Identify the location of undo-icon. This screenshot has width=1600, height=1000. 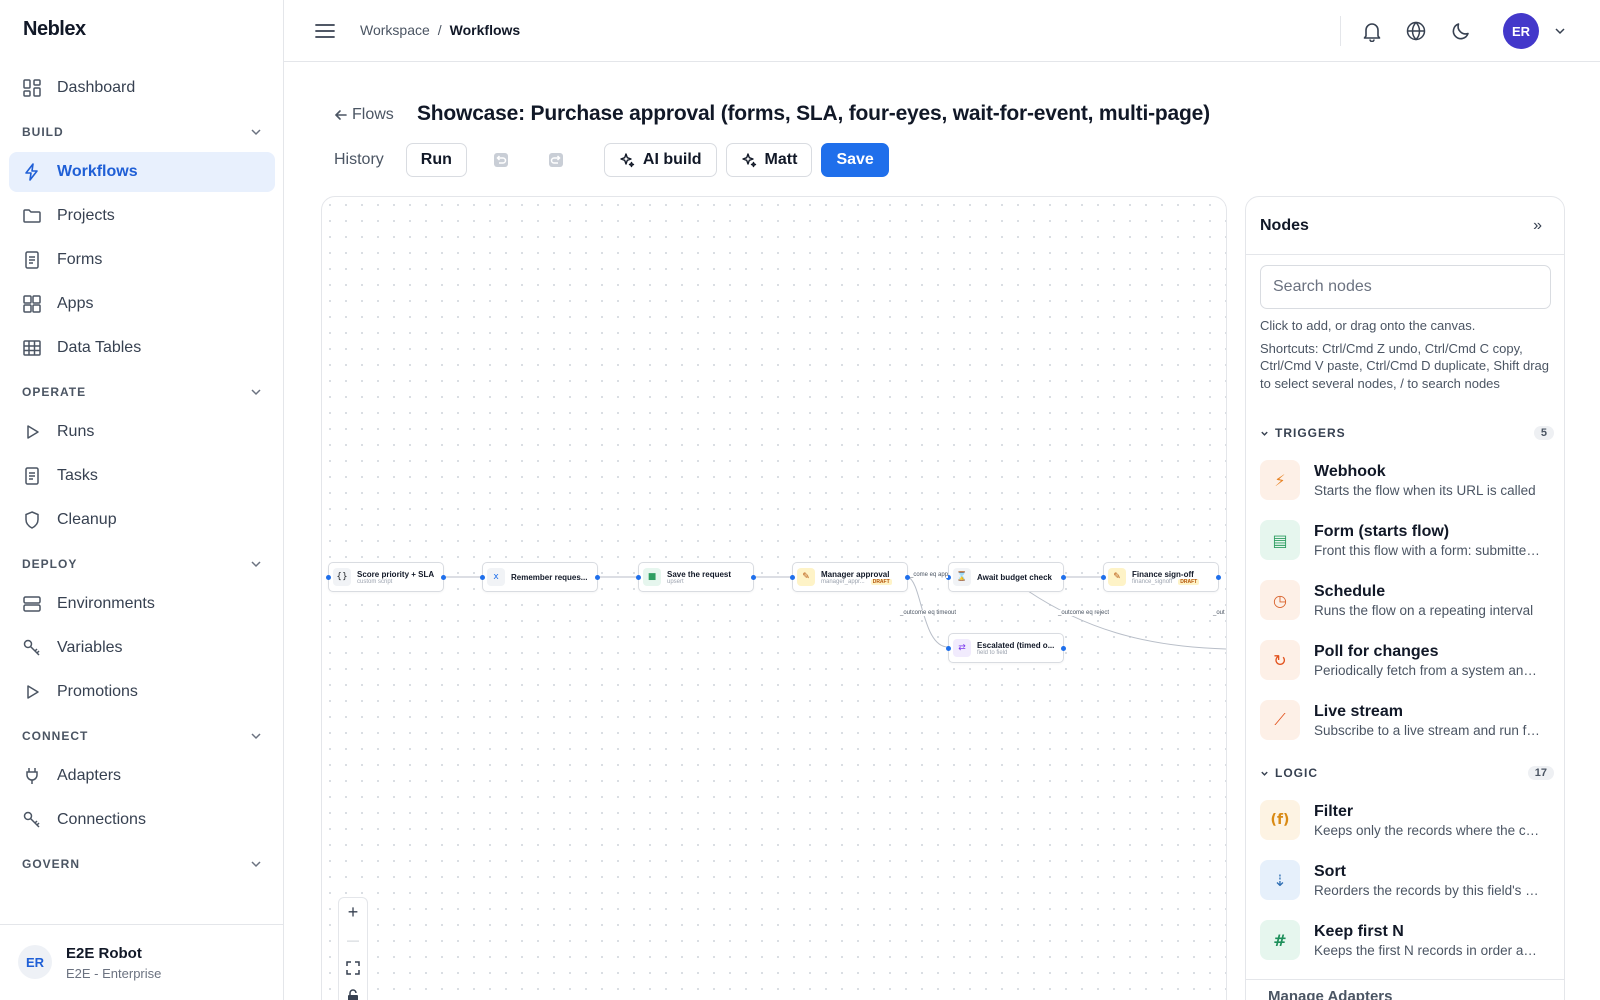
(500, 160).